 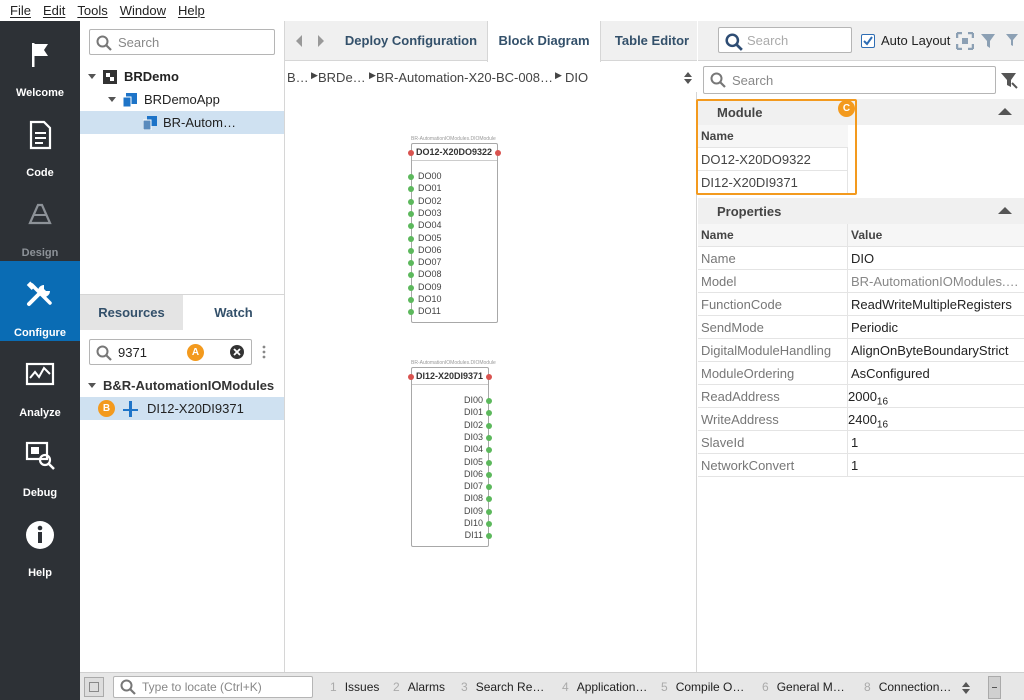 What do you see at coordinates (40, 301) in the screenshot?
I see `nav-configure: Configure` at bounding box center [40, 301].